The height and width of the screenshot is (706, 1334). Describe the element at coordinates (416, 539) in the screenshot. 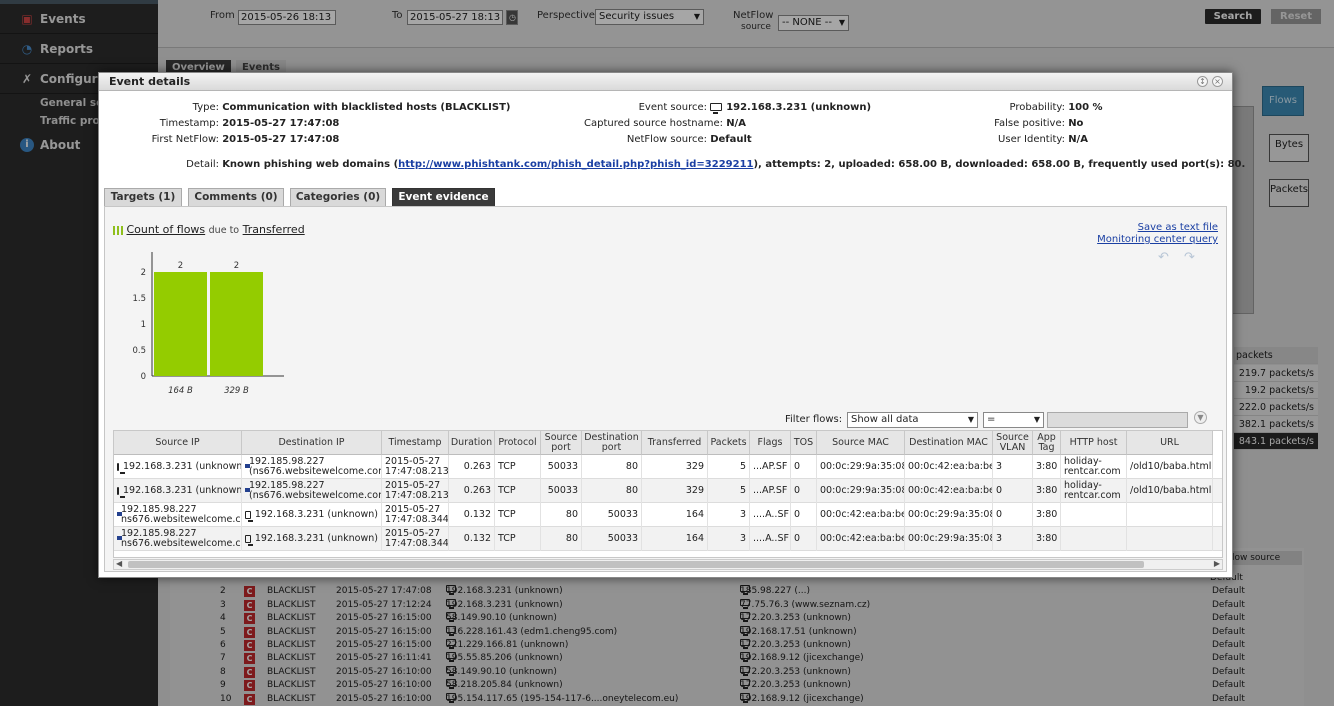

I see `cell-text-block: 2015-05-27 17:47:08.344` at that location.